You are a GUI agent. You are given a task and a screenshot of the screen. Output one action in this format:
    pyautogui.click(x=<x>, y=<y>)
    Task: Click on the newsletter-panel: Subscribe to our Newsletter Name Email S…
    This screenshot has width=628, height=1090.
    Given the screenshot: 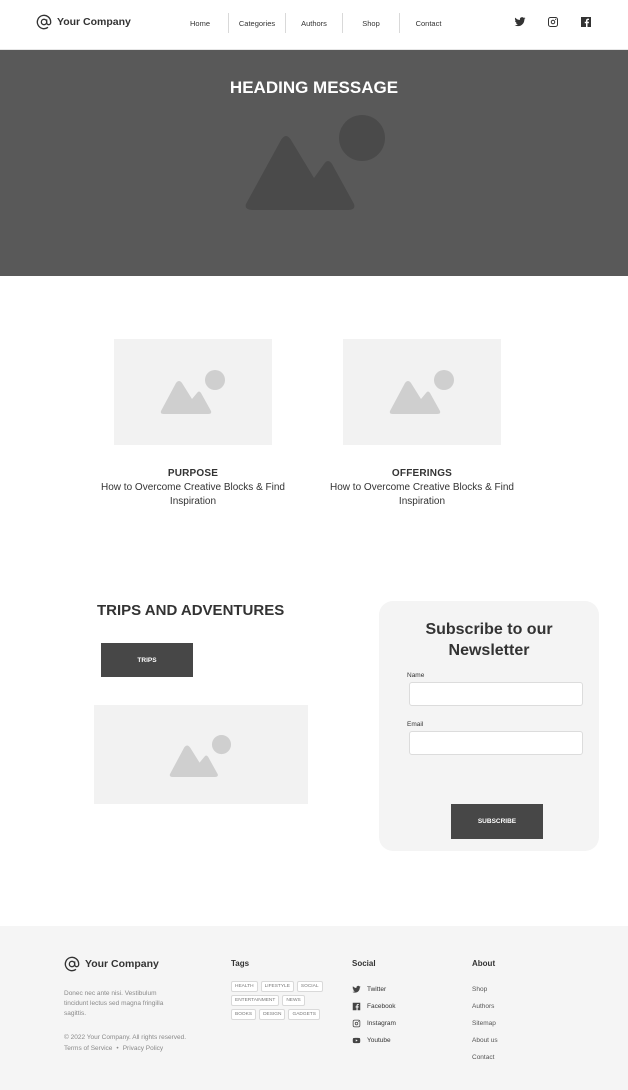 What is the action you would take?
    pyautogui.click(x=489, y=726)
    